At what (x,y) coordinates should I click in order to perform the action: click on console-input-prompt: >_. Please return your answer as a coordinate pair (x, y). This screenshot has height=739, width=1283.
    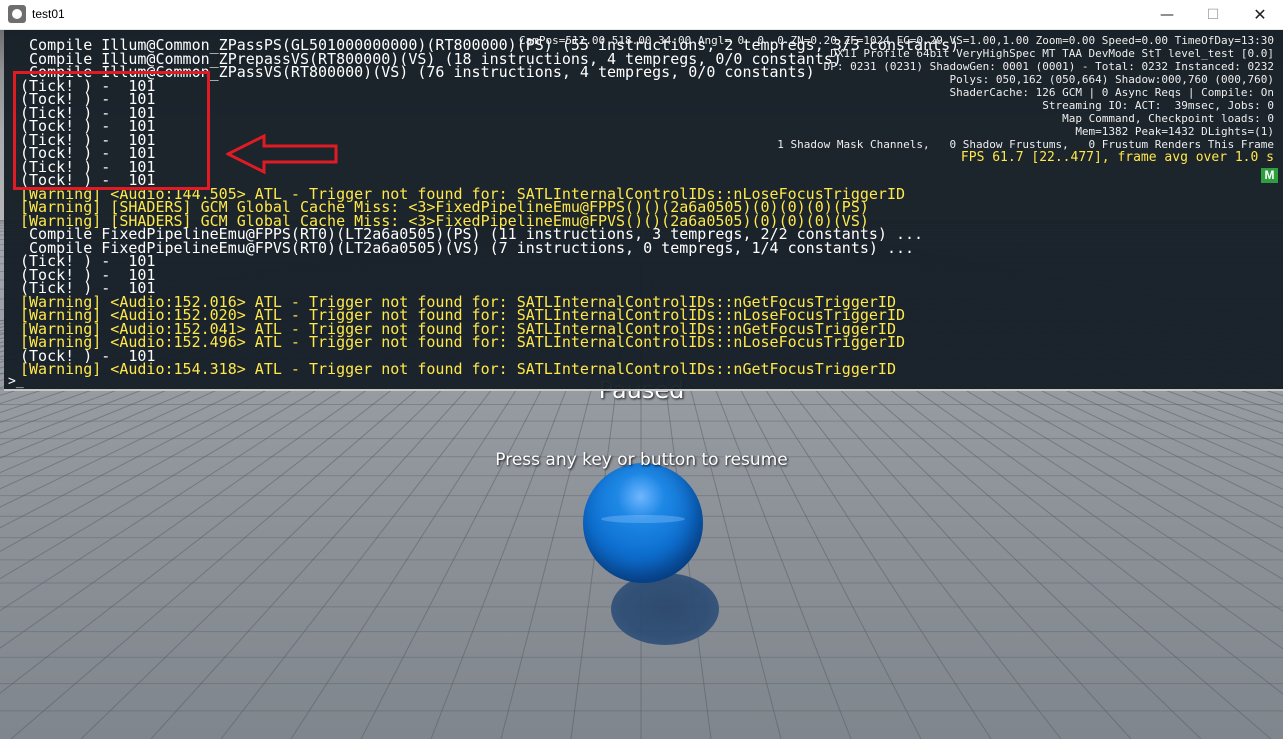
    Looking at the image, I should click on (16, 381).